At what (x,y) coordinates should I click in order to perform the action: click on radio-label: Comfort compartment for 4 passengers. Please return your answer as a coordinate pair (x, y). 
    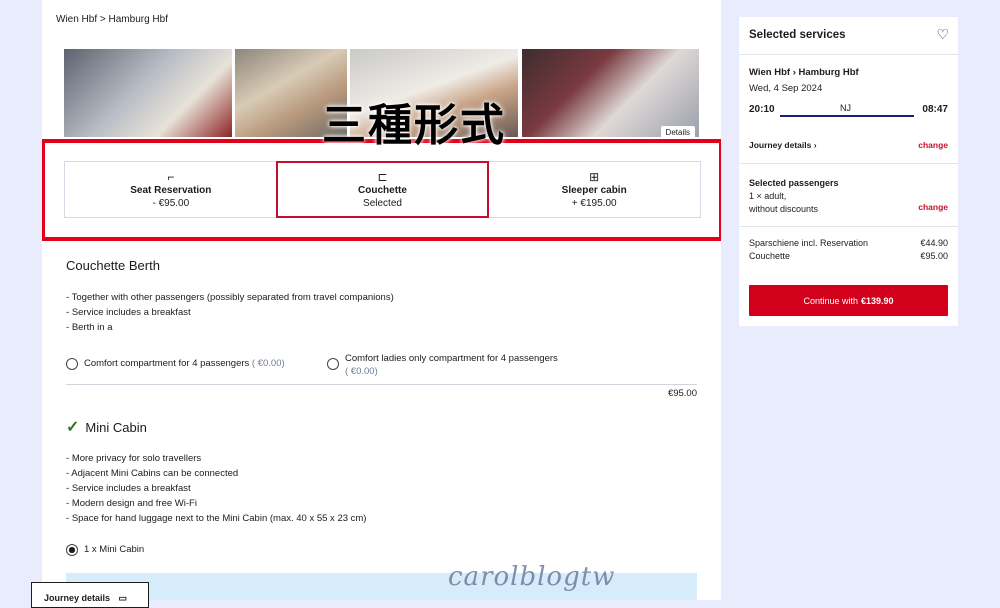
    Looking at the image, I should click on (167, 363).